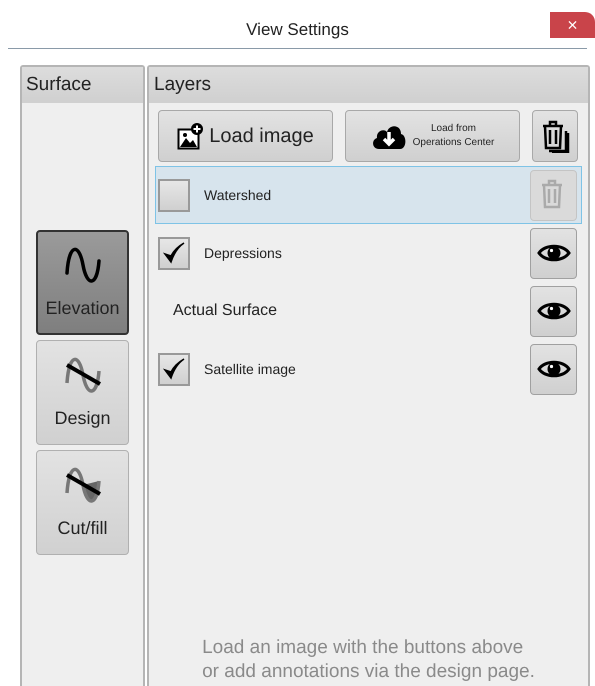  I want to click on window-title: View Settings, so click(297, 30).